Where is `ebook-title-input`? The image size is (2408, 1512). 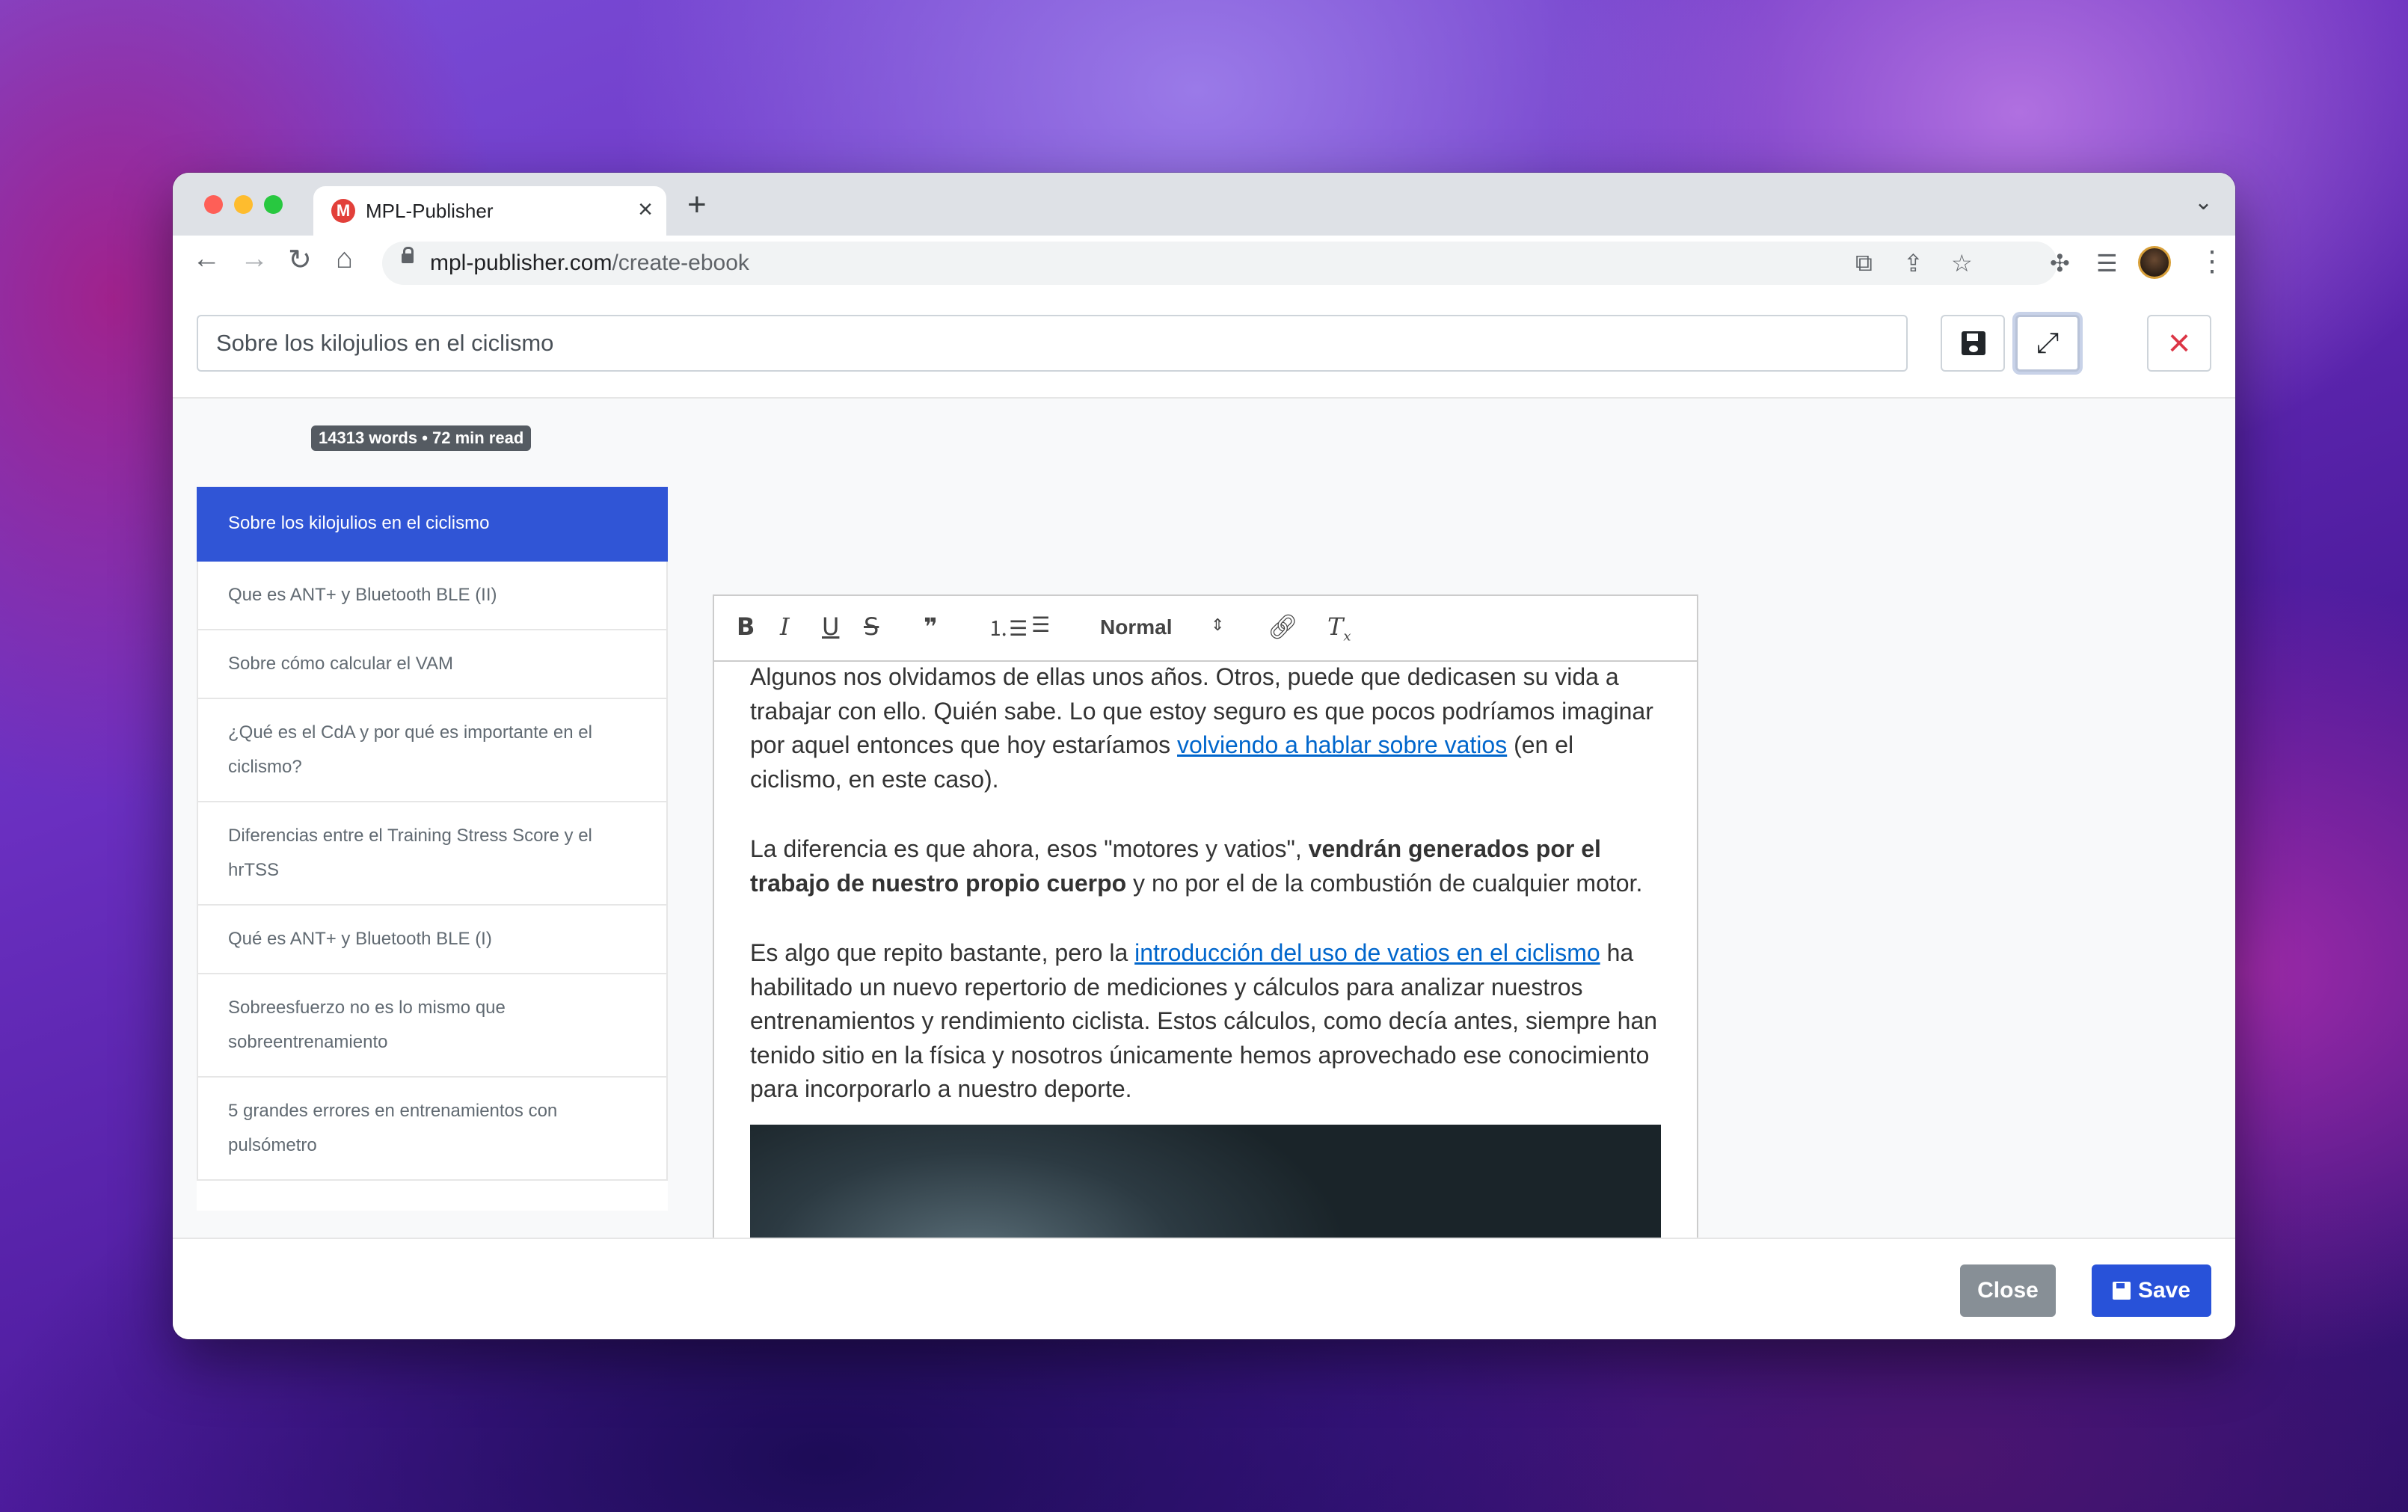 ebook-title-input is located at coordinates (1052, 343).